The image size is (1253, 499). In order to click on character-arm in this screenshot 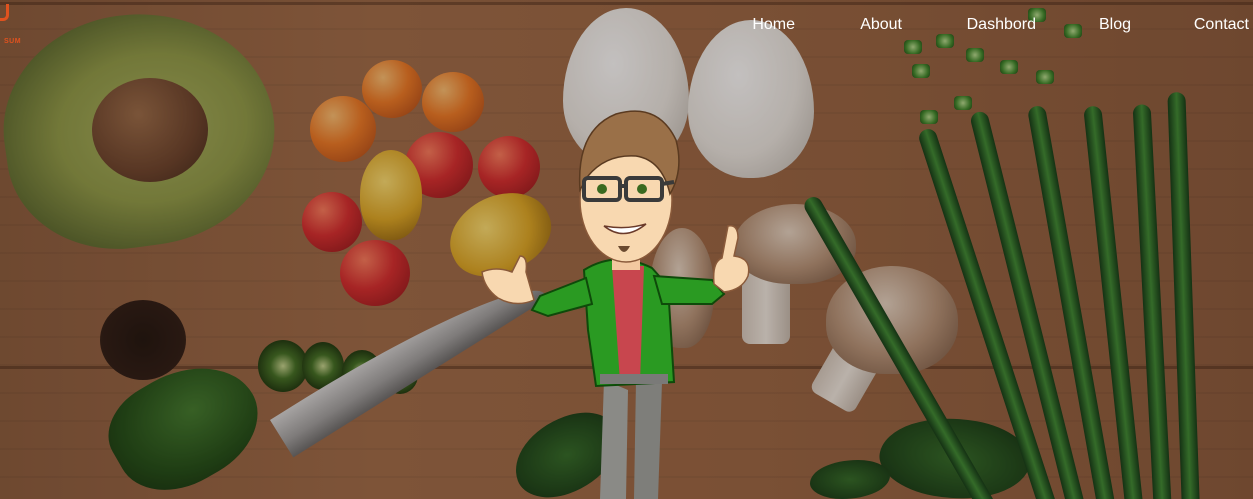, I will do `click(562, 297)`.